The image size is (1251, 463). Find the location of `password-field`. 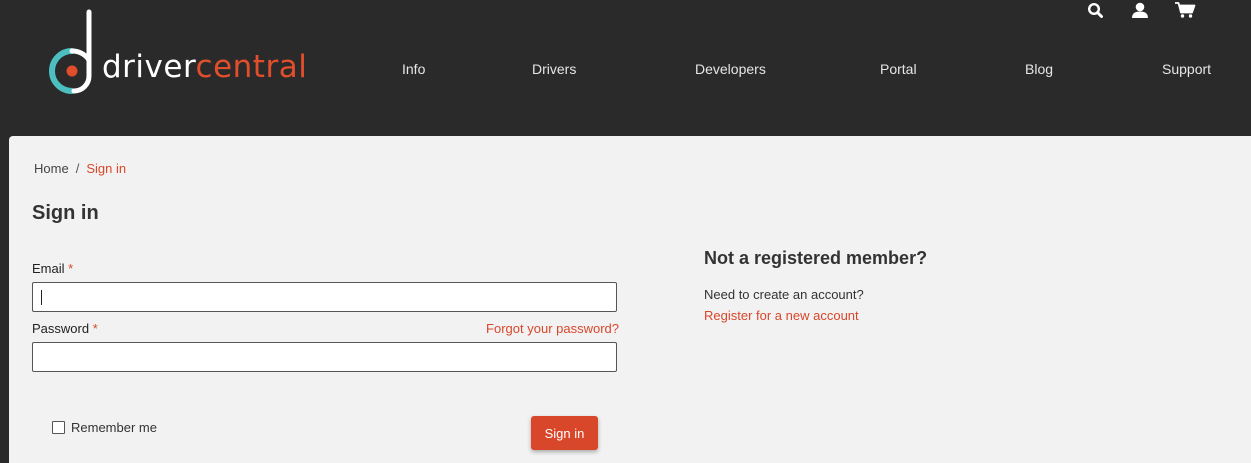

password-field is located at coordinates (324, 357).